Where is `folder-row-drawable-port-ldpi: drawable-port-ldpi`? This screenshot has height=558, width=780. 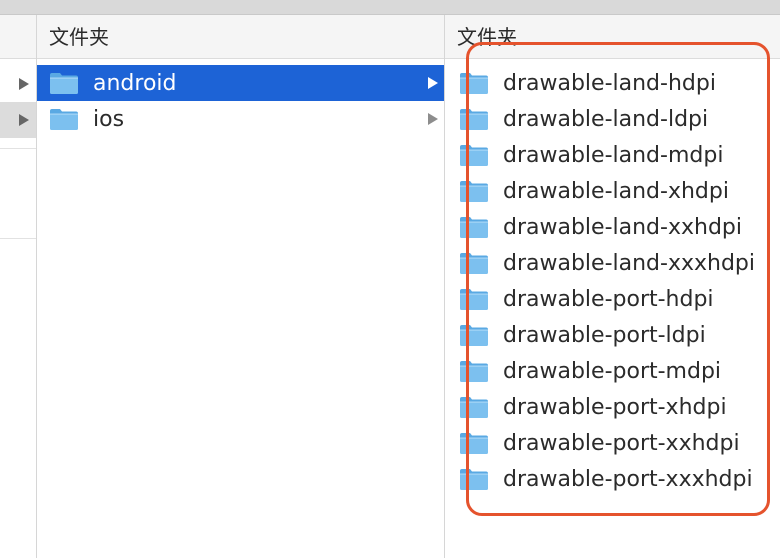
folder-row-drawable-port-ldpi: drawable-port-ldpi is located at coordinates (612, 335).